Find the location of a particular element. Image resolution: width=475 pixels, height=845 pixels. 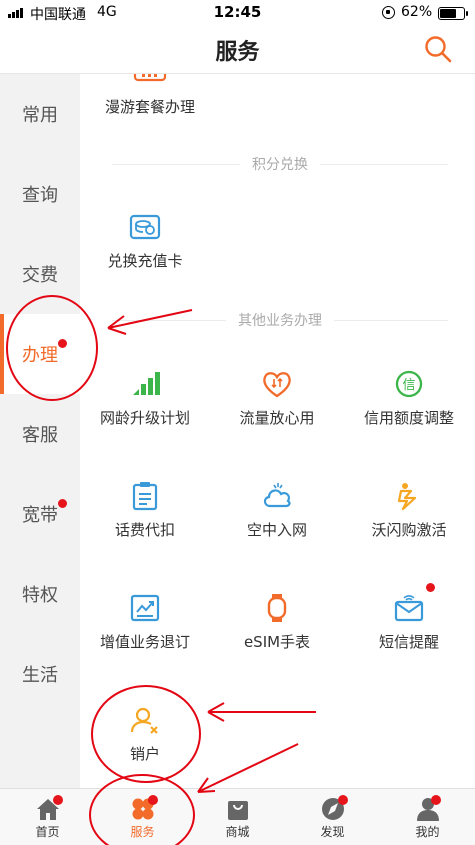

sidebar-item-label: 办理 is located at coordinates (40, 355).